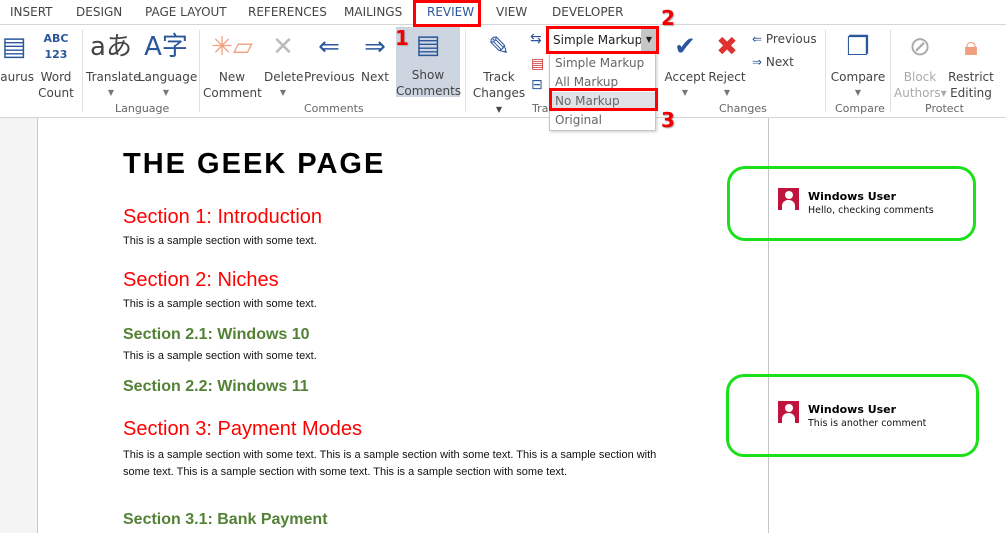 This screenshot has height=533, width=1006. What do you see at coordinates (499, 93) in the screenshot?
I see `track-label-2: Changes` at bounding box center [499, 93].